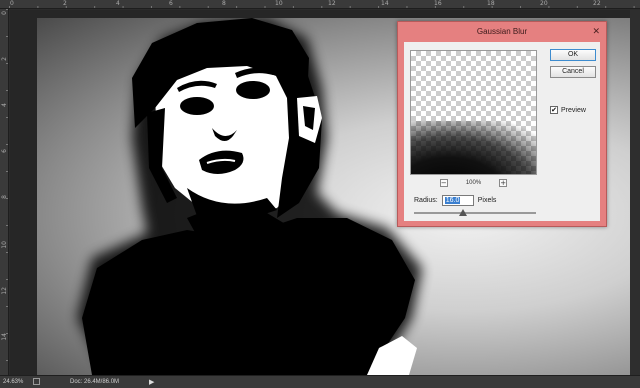 This screenshot has height=388, width=640. I want to click on radius-input: 16.0, so click(457, 200).